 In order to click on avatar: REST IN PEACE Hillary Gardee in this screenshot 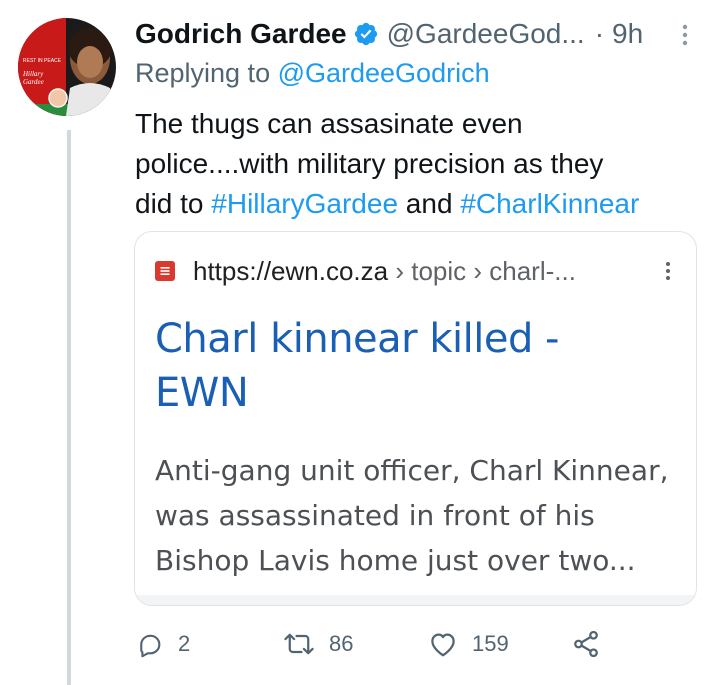, I will do `click(67, 67)`.